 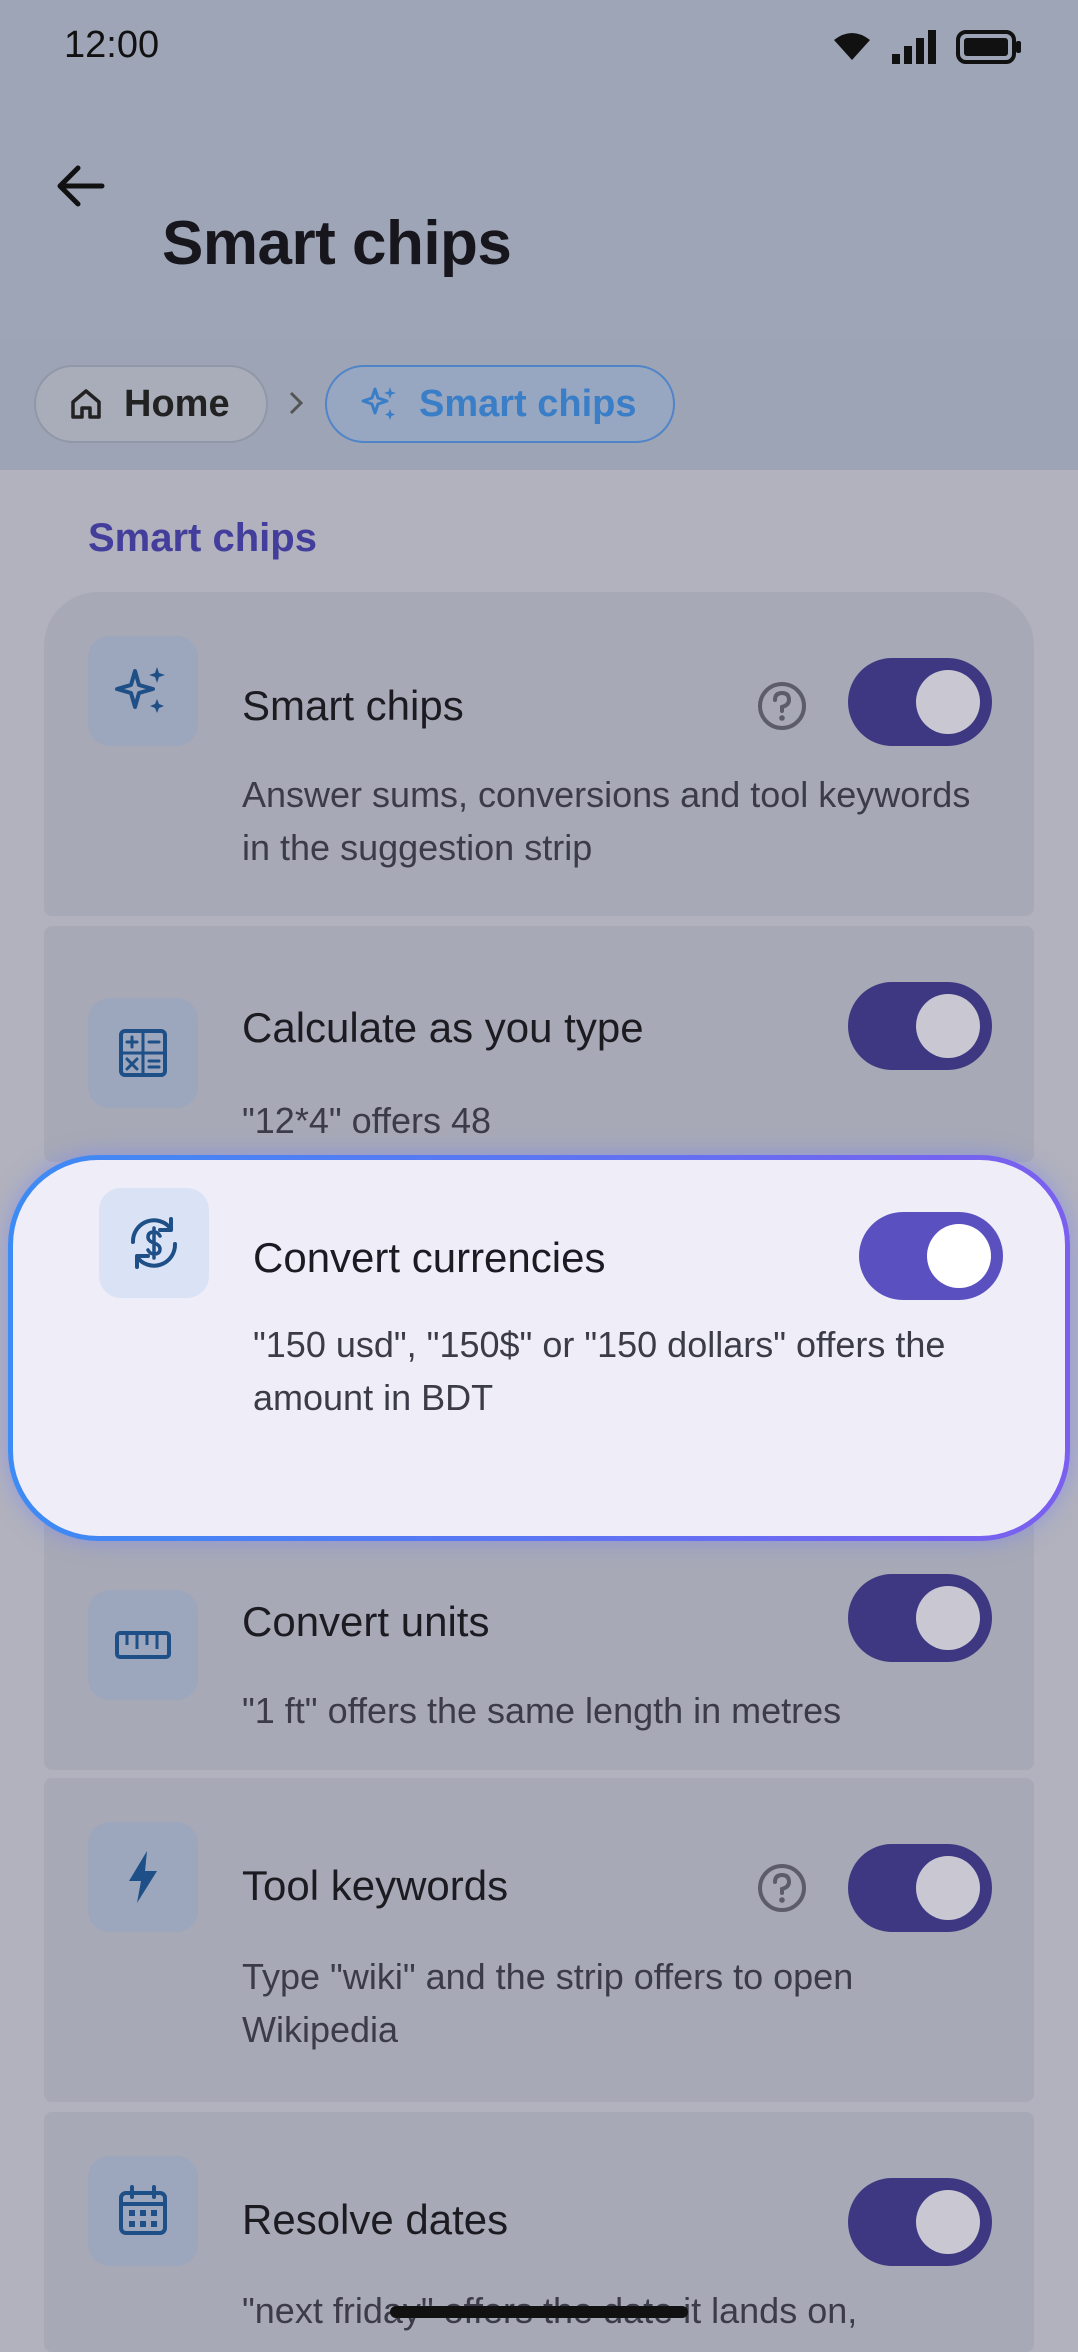 I want to click on calendar-icon, so click(x=143, y=2210).